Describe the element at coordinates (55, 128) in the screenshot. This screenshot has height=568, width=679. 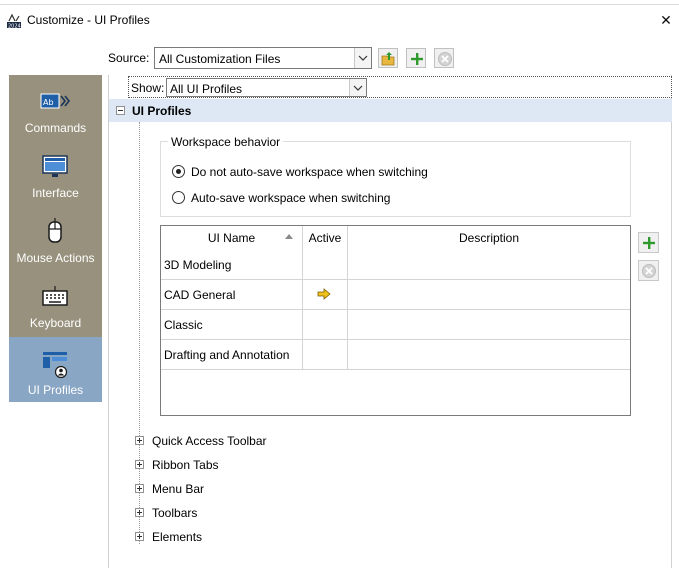
I see `sidebar-item-label: Commands` at that location.